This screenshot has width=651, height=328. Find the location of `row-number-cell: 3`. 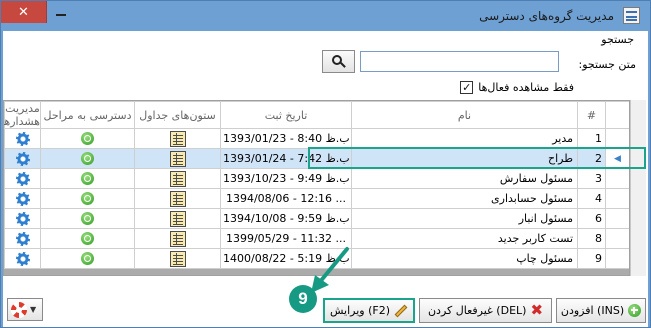

row-number-cell: 3 is located at coordinates (591, 178).